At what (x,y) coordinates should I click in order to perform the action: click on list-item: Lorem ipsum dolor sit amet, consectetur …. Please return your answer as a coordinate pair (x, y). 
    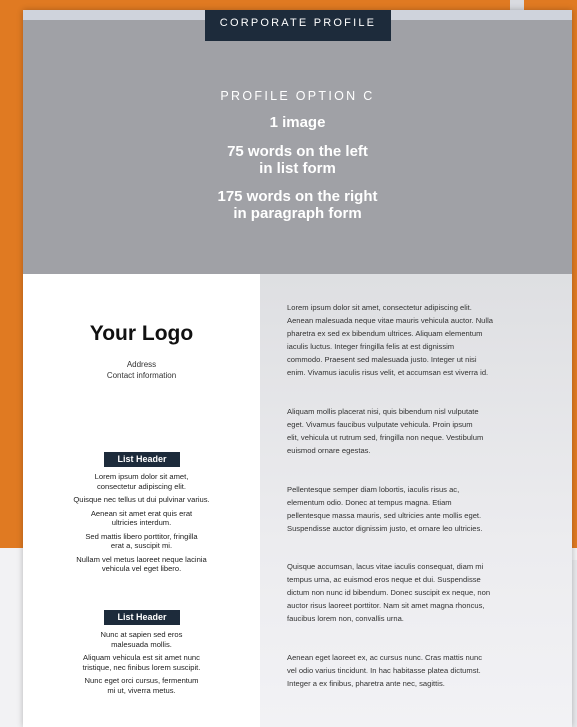
    Looking at the image, I should click on (141, 481).